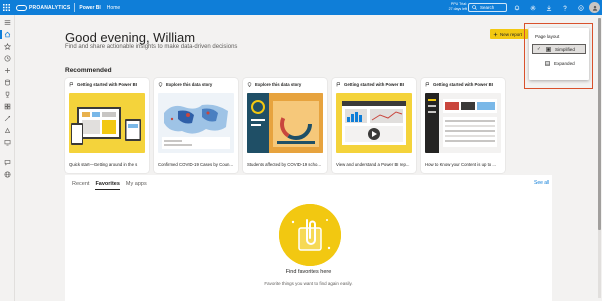 This screenshot has height=301, width=602. What do you see at coordinates (7, 58) in the screenshot?
I see `clock-icon` at bounding box center [7, 58].